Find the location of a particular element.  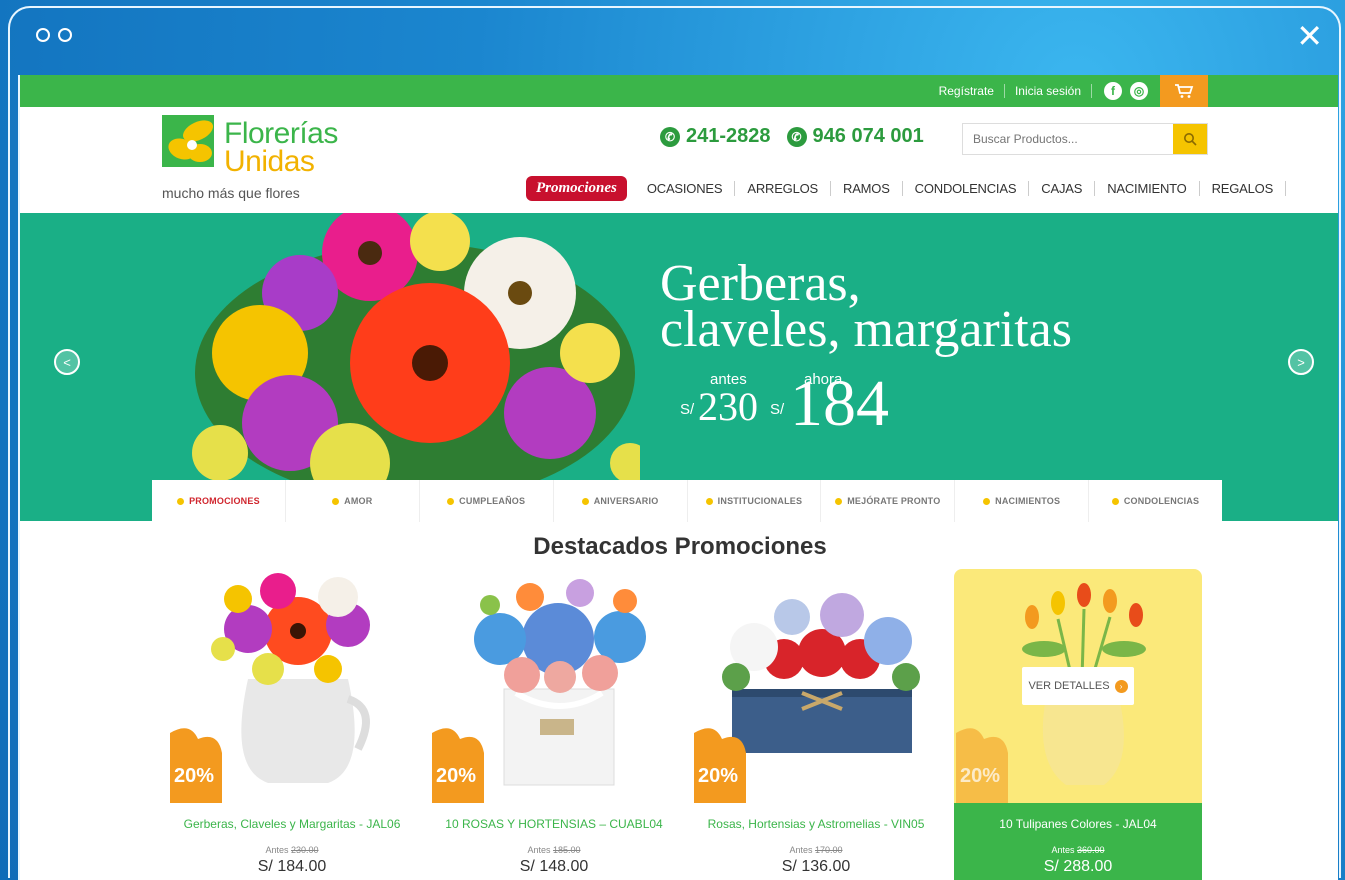

phone-whatsapp: ✆ 946 074 001 is located at coordinates (855, 136).